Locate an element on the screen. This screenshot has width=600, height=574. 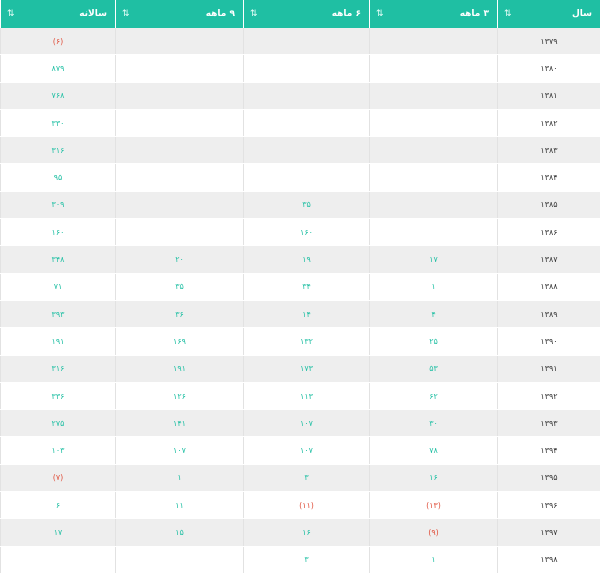
nine-month-cell: ۱۲۶ is located at coordinates (179, 396).